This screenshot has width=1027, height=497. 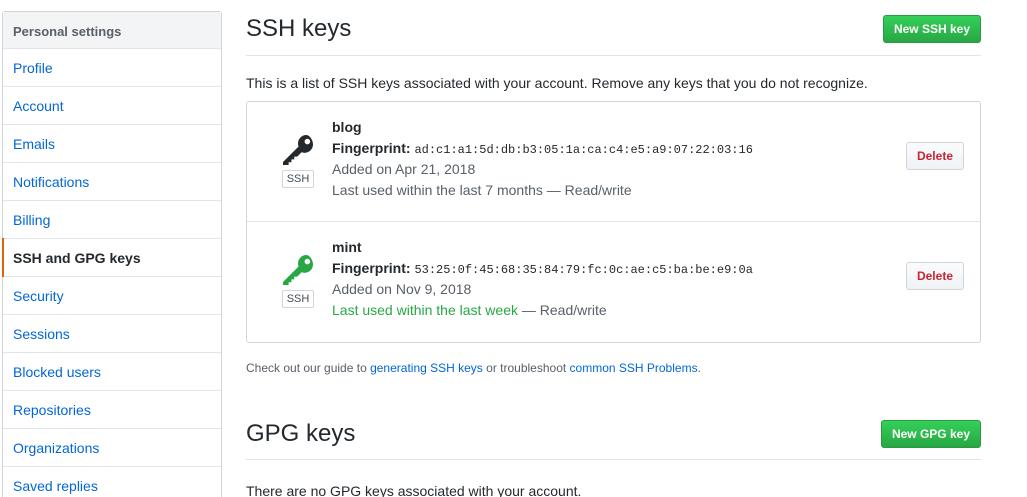 I want to click on guide-middle: or troubleshoot, so click(x=526, y=368).